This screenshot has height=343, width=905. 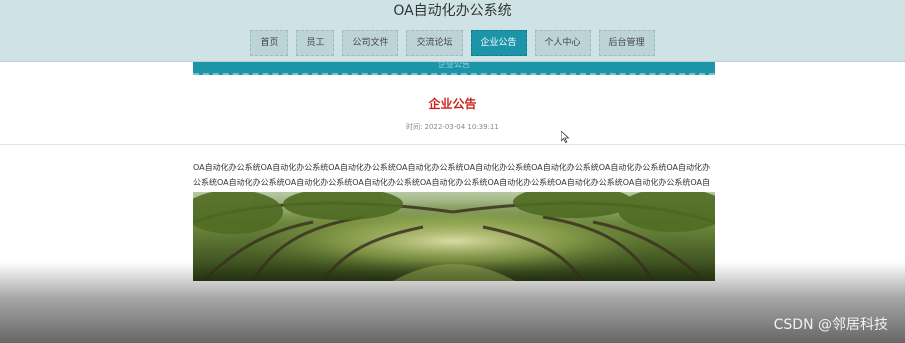 I want to click on divider, so click(x=452, y=144).